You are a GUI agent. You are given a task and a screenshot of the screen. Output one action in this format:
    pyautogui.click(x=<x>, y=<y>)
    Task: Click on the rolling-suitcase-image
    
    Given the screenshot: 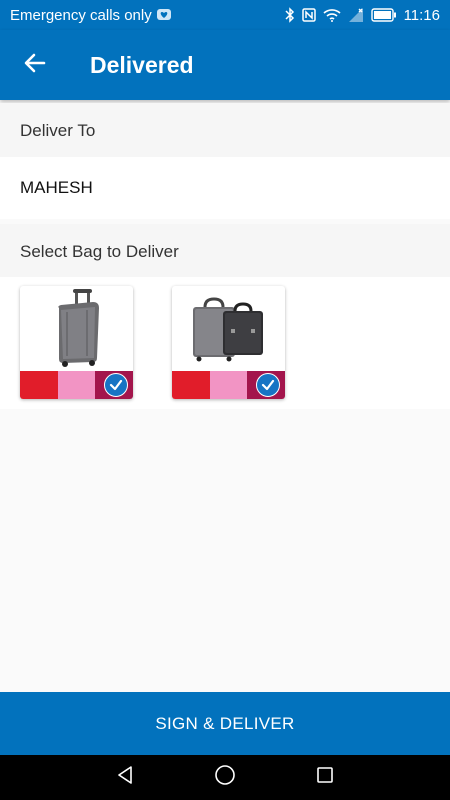 What is the action you would take?
    pyautogui.click(x=76, y=328)
    